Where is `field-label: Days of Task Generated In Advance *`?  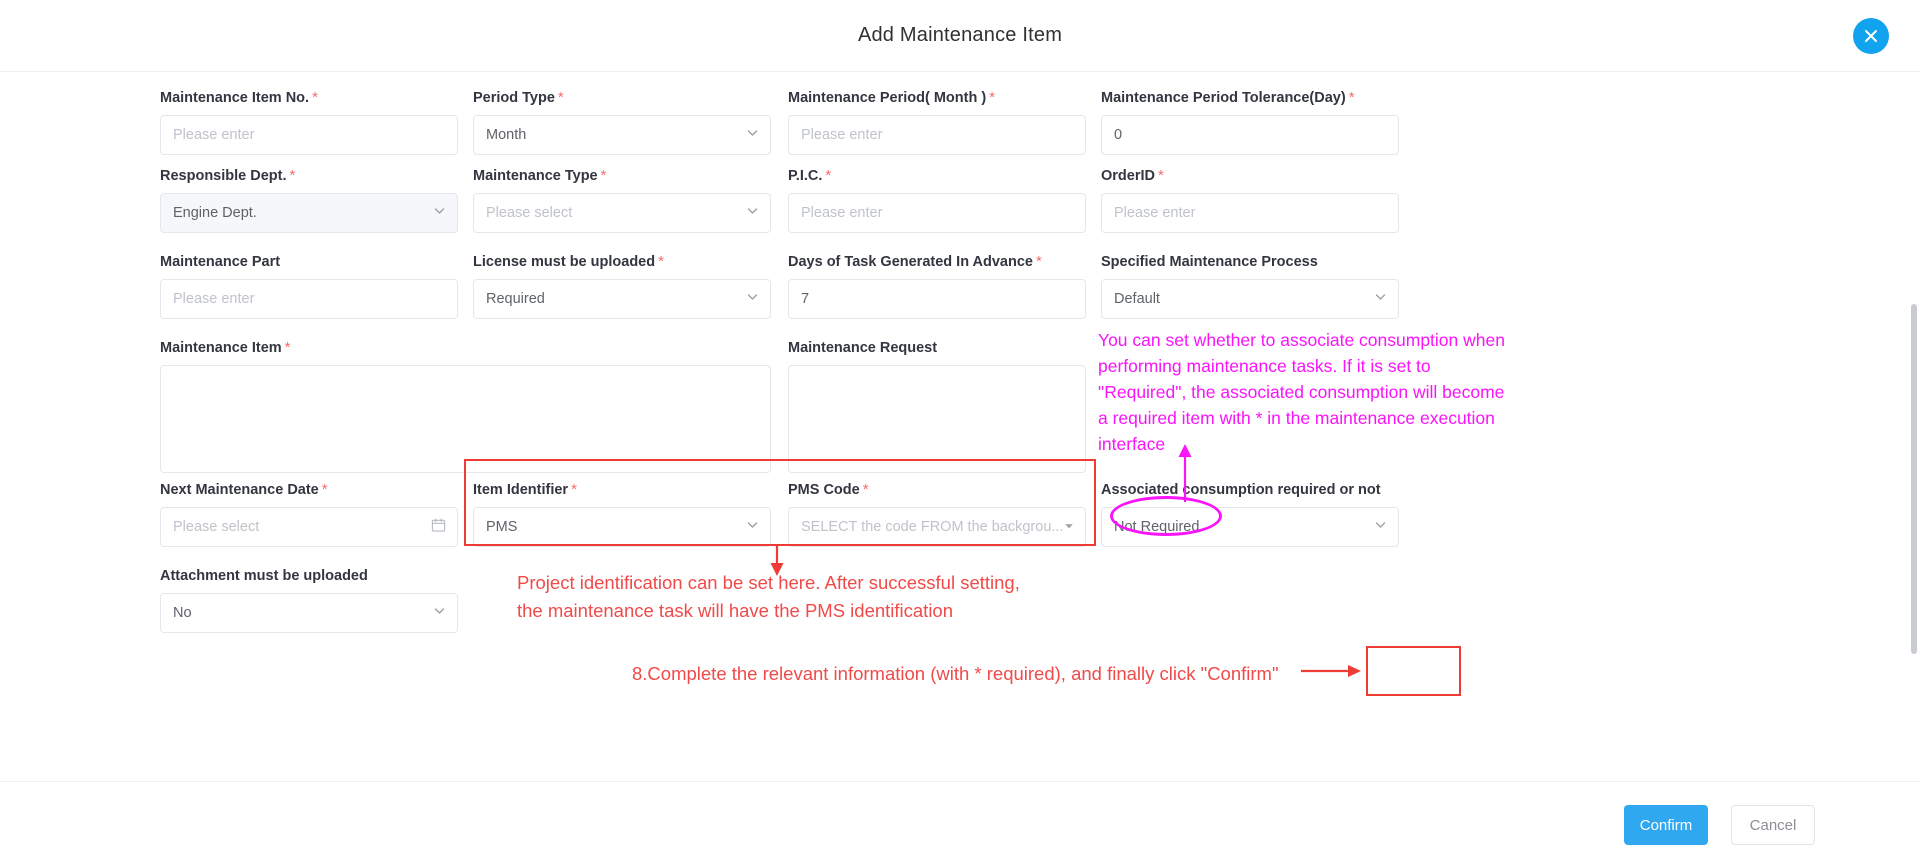
field-label: Days of Task Generated In Advance * is located at coordinates (915, 262).